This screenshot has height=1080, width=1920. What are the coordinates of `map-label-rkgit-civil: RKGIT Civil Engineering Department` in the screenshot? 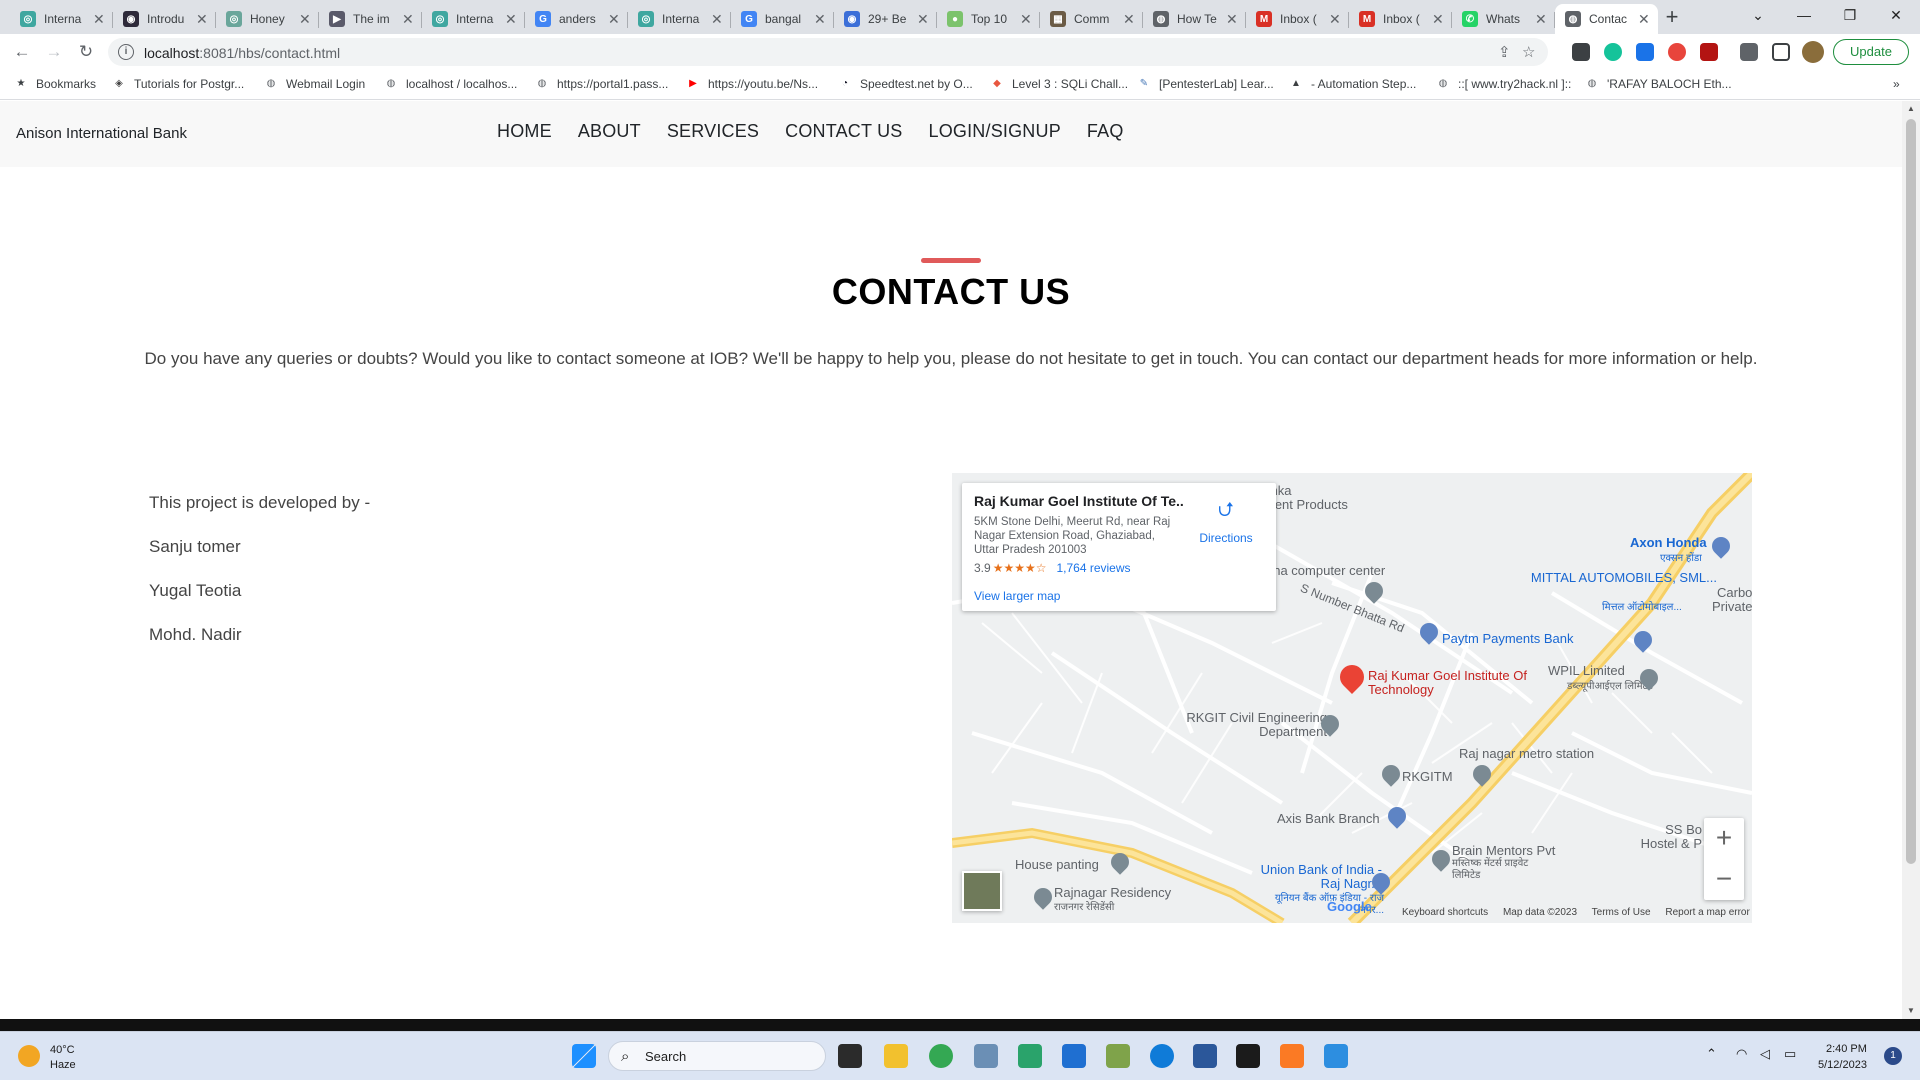 It's located at (1242, 725).